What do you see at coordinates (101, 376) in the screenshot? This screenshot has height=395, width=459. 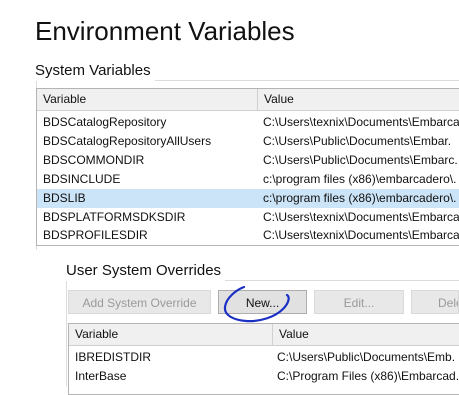 I see `row-variable: InterBase` at bounding box center [101, 376].